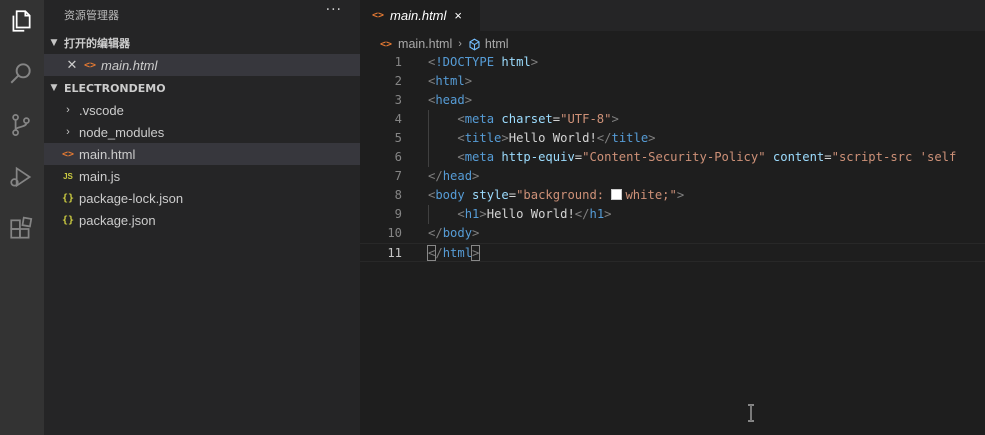 Image resolution: width=985 pixels, height=435 pixels. What do you see at coordinates (21, 21) in the screenshot?
I see `explorer-icon` at bounding box center [21, 21].